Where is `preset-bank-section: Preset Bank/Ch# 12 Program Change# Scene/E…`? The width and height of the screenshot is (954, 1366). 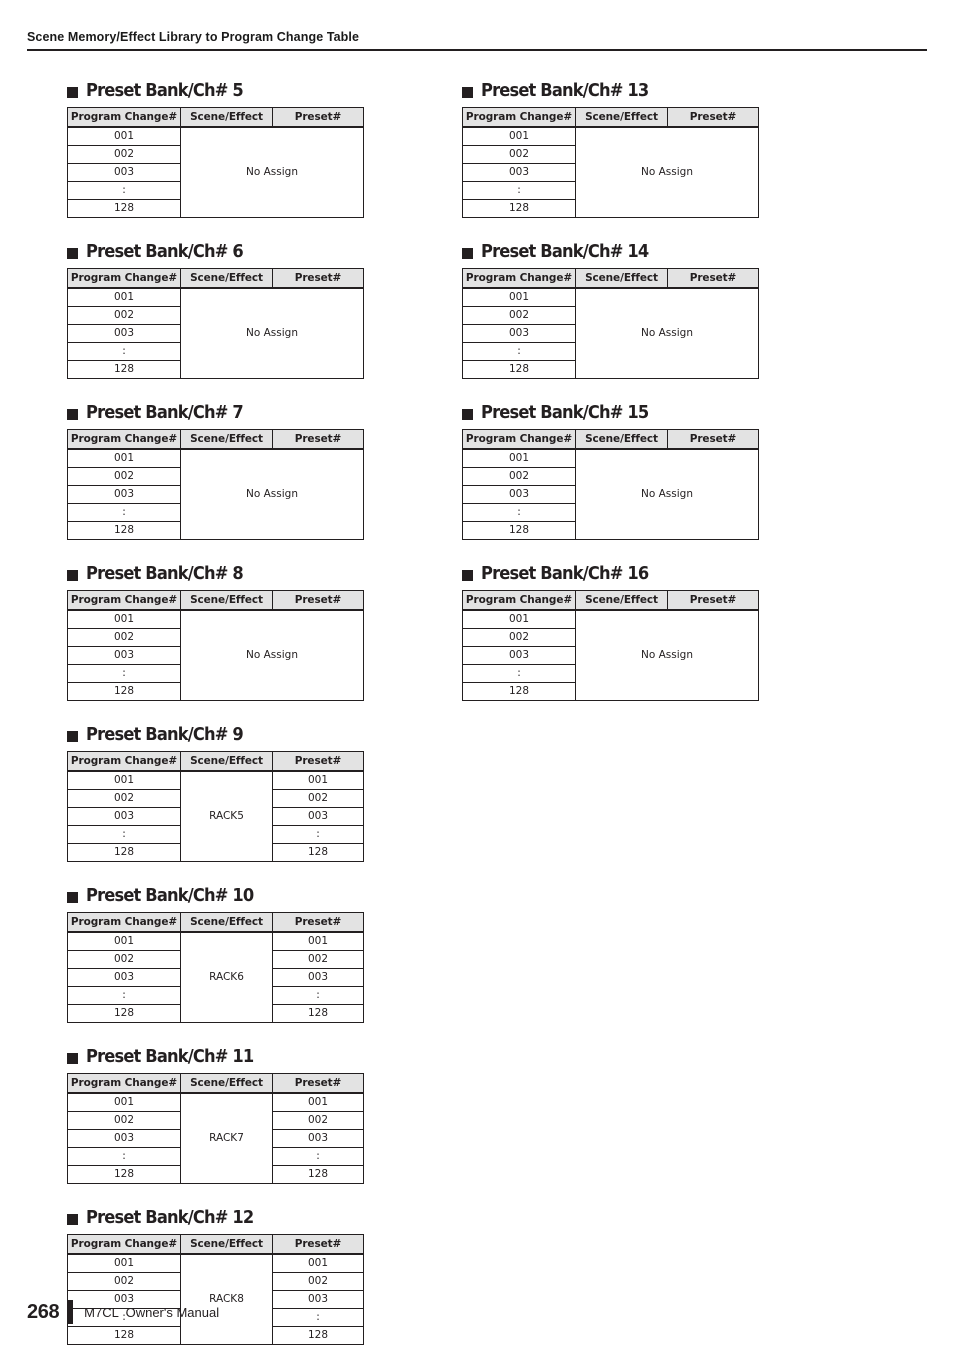
preset-bank-section: Preset Bank/Ch# 12 Program Change# Scene/E… is located at coordinates (217, 1285).